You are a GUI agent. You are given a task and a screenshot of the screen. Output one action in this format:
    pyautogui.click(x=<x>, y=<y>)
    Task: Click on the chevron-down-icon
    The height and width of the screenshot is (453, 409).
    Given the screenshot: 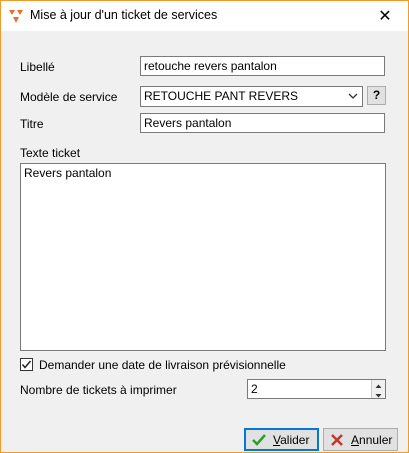 What is the action you would take?
    pyautogui.click(x=353, y=96)
    